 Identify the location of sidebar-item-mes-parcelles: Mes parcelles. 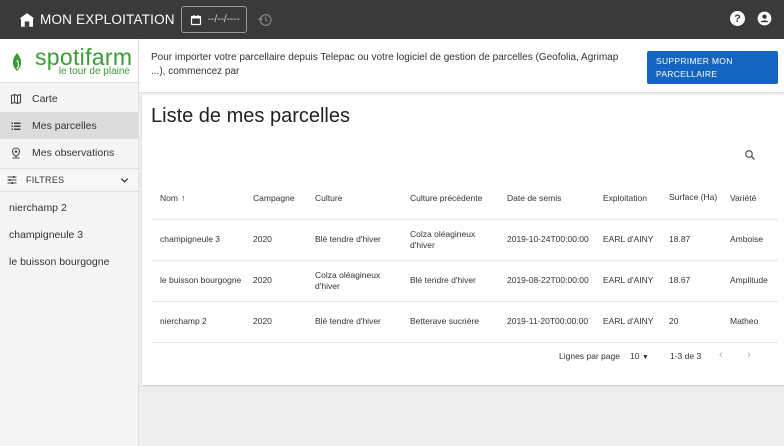
(69, 125).